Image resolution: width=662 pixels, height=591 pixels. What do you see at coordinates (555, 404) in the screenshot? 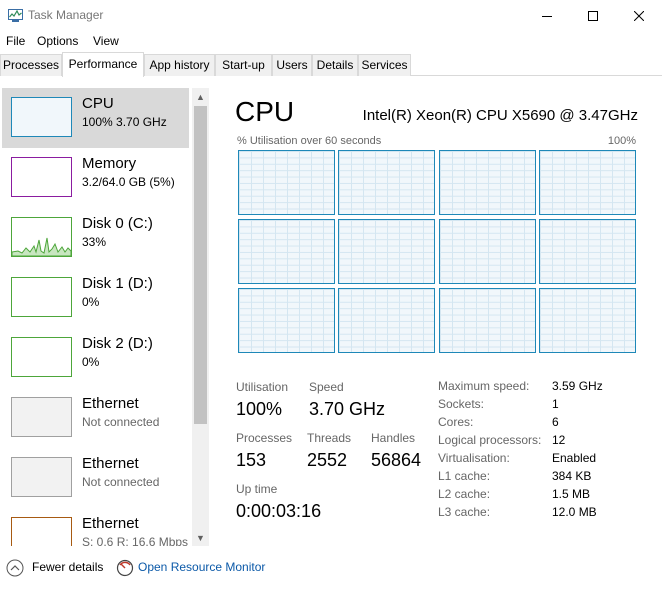
I see `spec-value: 1` at bounding box center [555, 404].